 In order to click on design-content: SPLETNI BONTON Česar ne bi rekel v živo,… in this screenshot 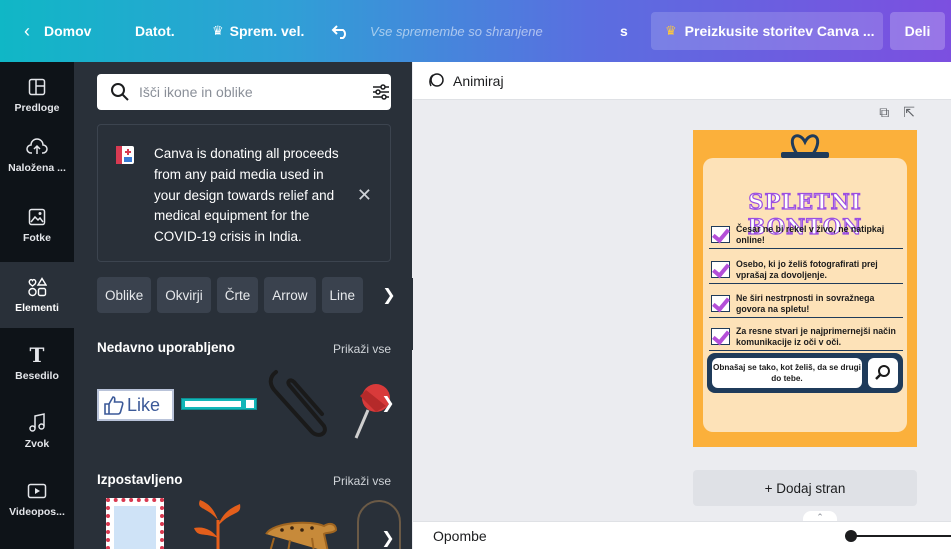, I will do `click(805, 295)`.